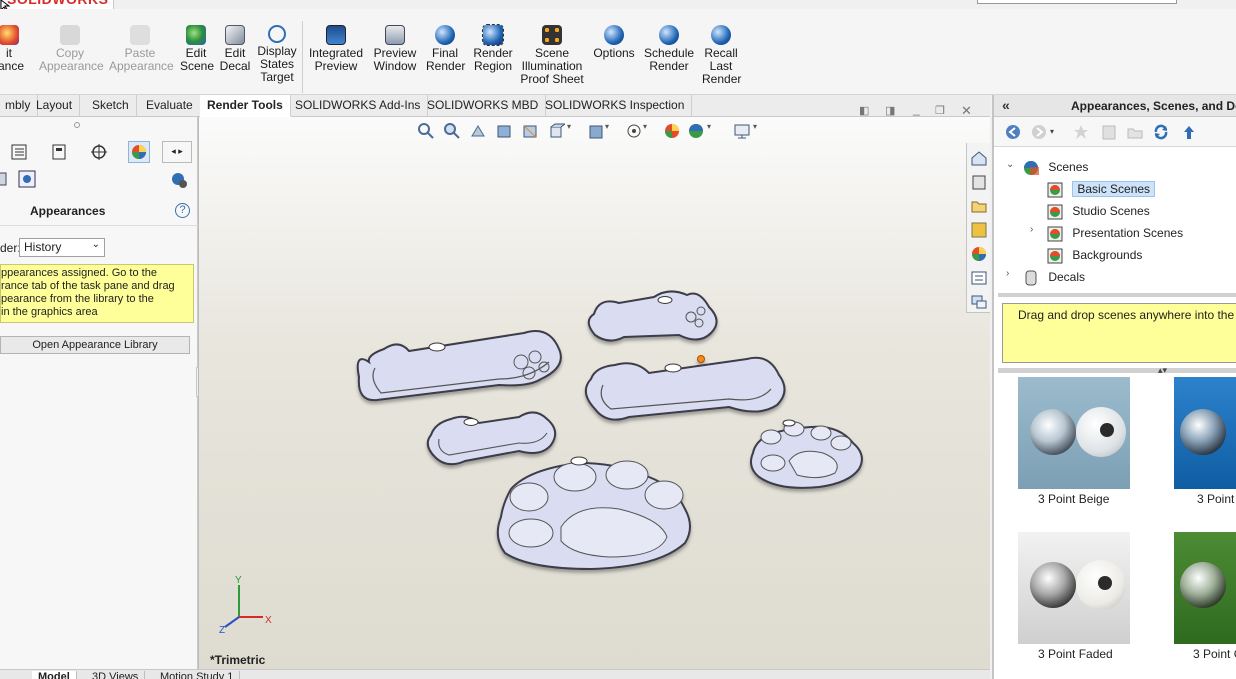  Describe the element at coordinates (197, 675) in the screenshot. I see `tab-motion-study-1: Motion Study 1` at that location.